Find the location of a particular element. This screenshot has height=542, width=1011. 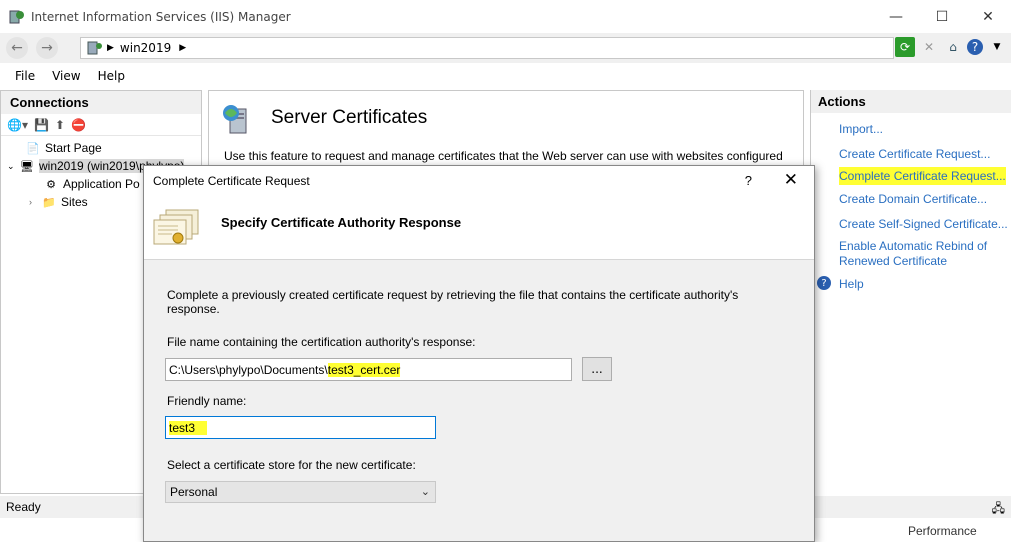

connect-icon: 🌐▾ is located at coordinates (17, 125).